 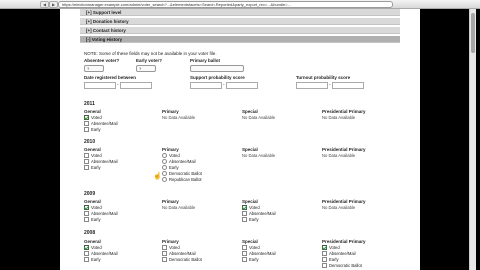 What do you see at coordinates (312, 85) in the screenshot?
I see `turnout-from-input` at bounding box center [312, 85].